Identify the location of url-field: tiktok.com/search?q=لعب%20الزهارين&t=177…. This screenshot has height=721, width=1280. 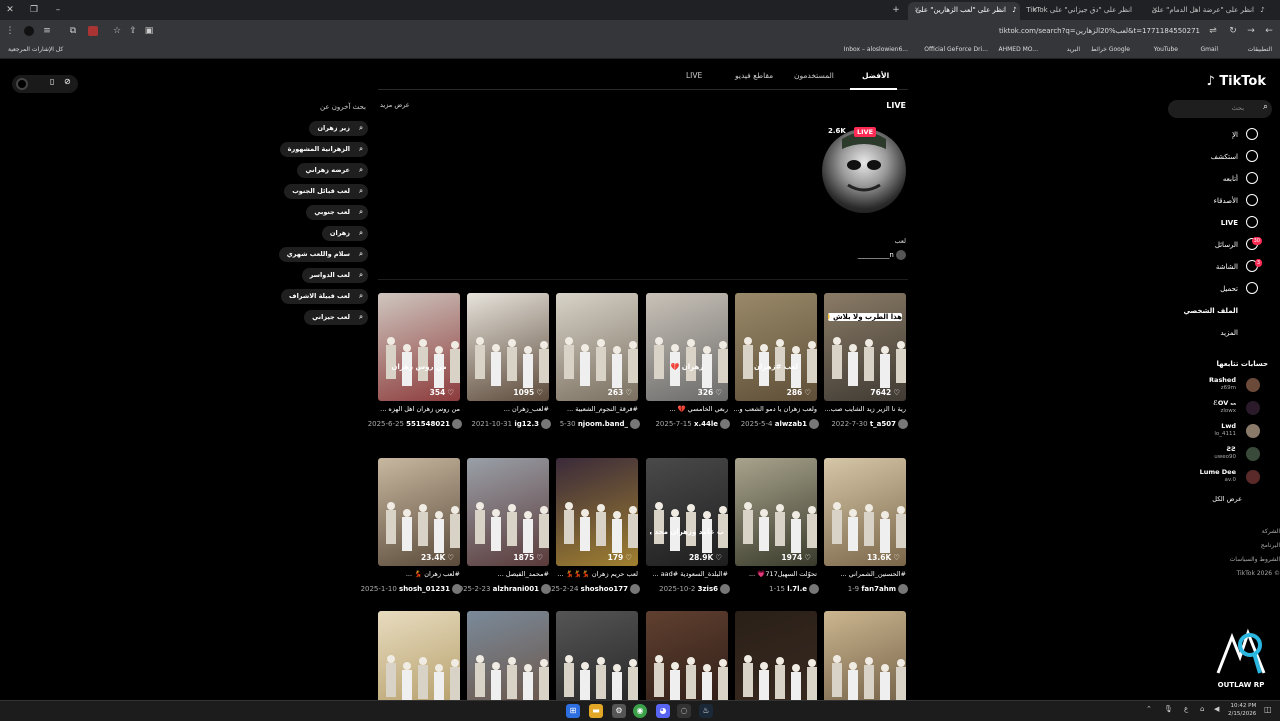
(680, 31).